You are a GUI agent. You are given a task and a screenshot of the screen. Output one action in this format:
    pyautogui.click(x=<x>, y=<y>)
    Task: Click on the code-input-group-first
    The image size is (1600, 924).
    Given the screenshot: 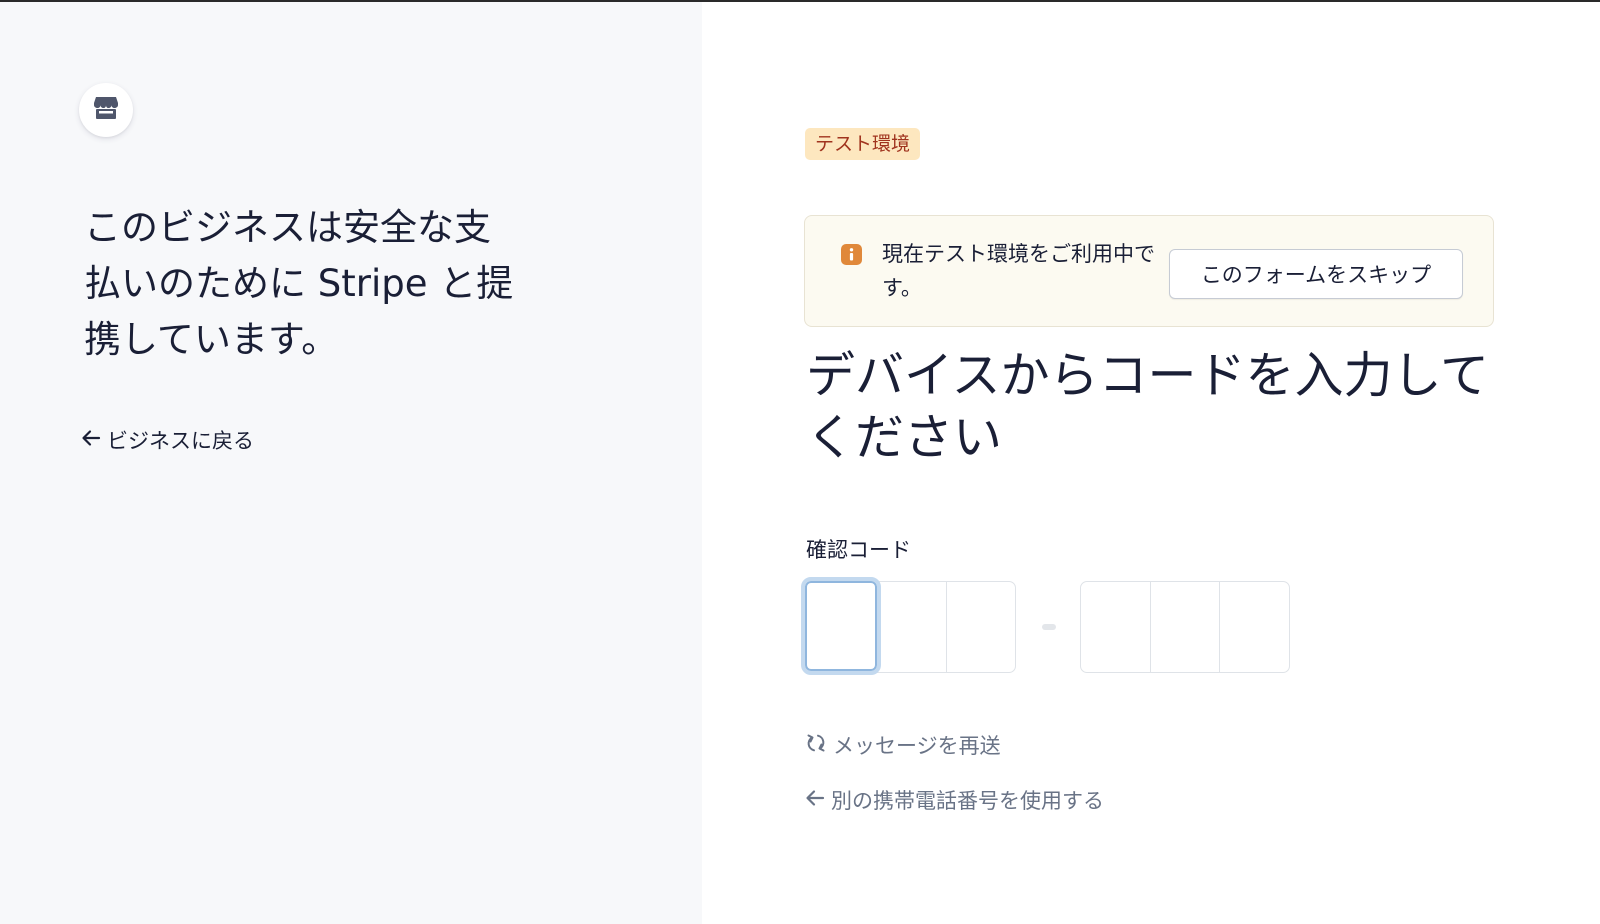 What is the action you would take?
    pyautogui.click(x=908, y=626)
    